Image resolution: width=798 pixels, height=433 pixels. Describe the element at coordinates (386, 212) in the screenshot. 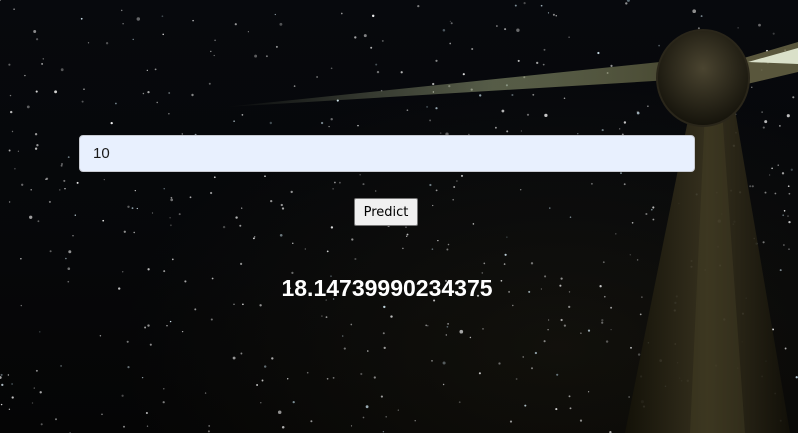

I see `predict-button: Predict` at that location.